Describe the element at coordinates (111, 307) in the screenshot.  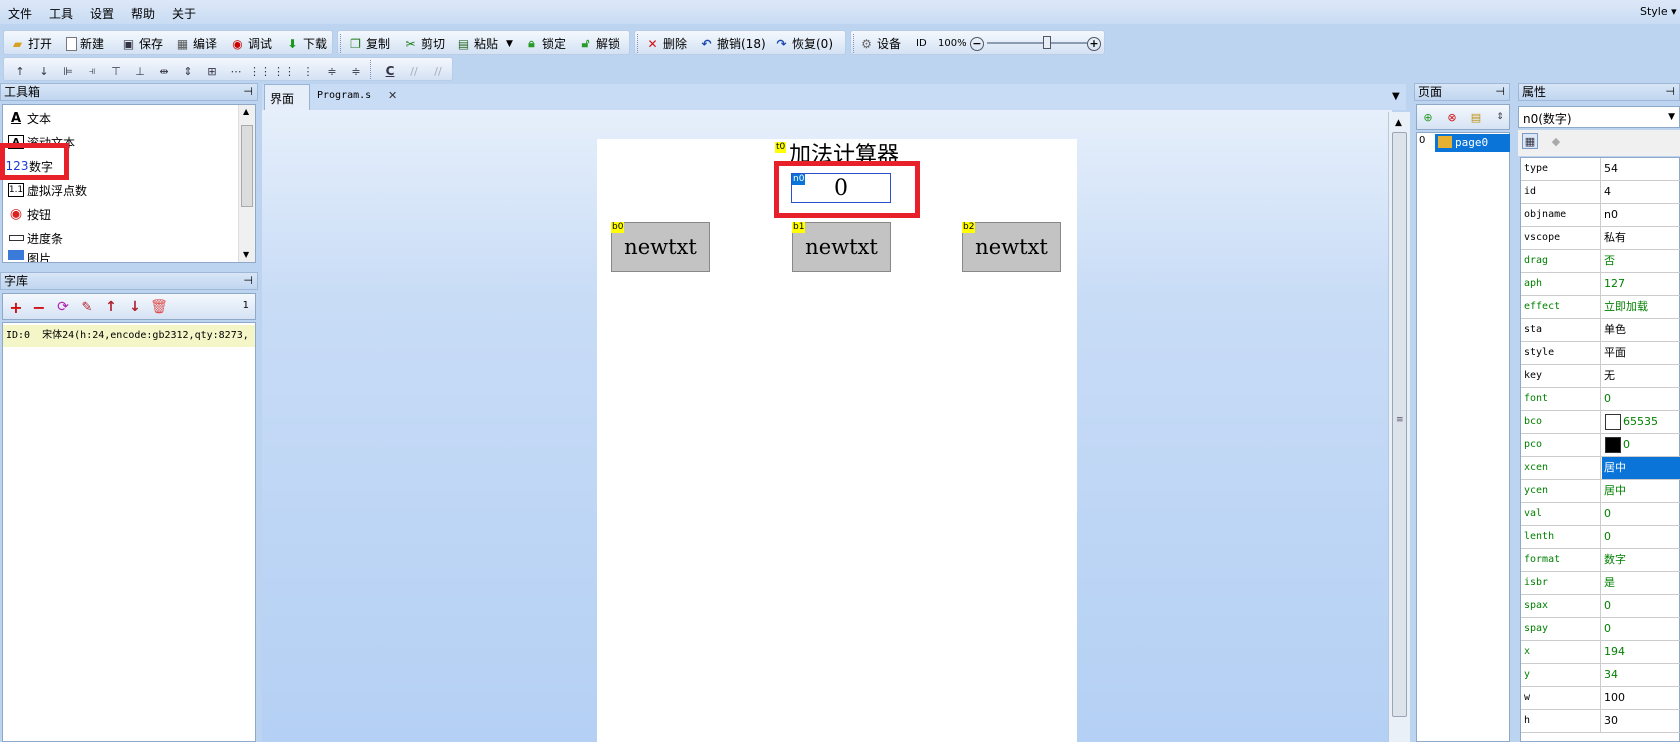
I see `font-up-icon: ↑` at that location.